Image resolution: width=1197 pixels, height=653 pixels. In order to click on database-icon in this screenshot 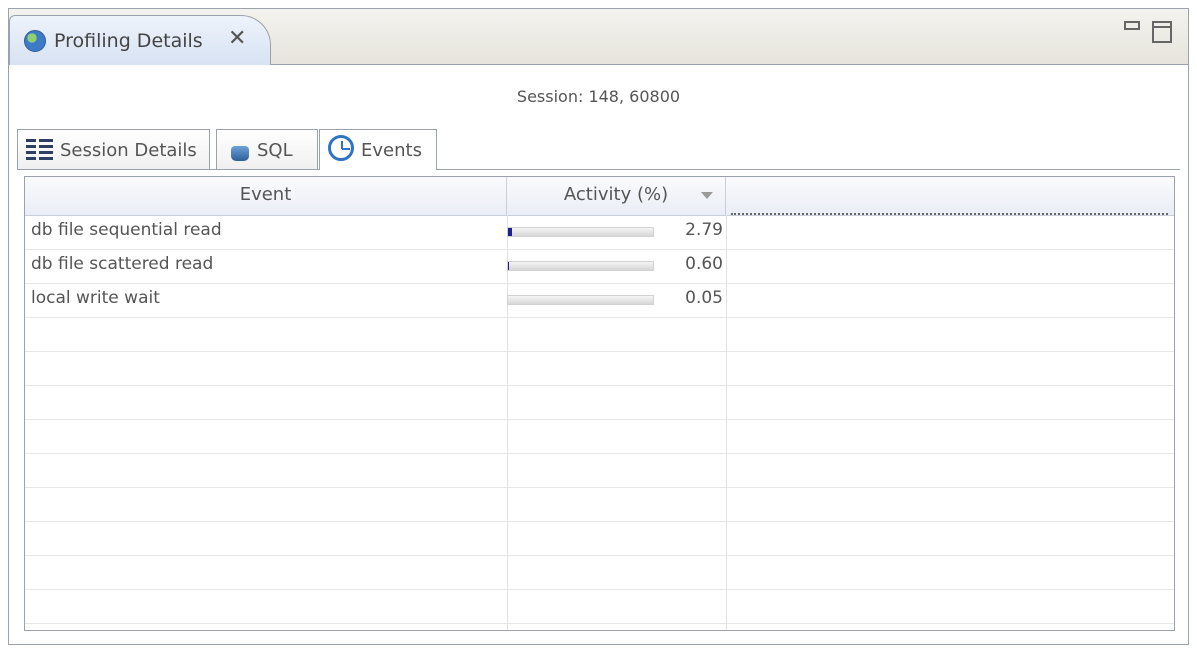, I will do `click(240, 153)`.